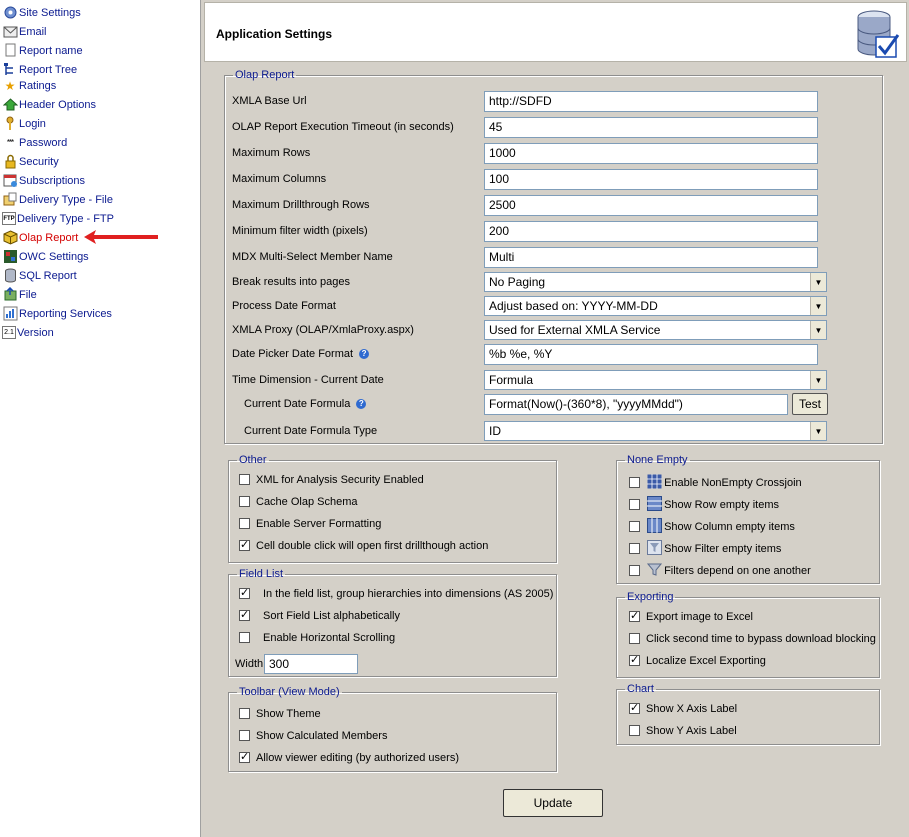 This screenshot has width=909, height=837. I want to click on sidebar-item-subscriptions: Subscriptions, so click(42, 180).